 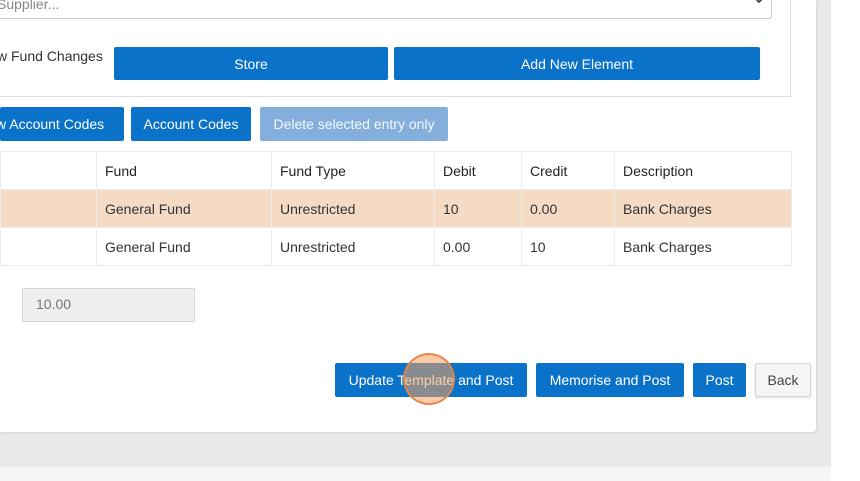 I want to click on new-account-codes-button: w Account Codes, so click(x=62, y=124).